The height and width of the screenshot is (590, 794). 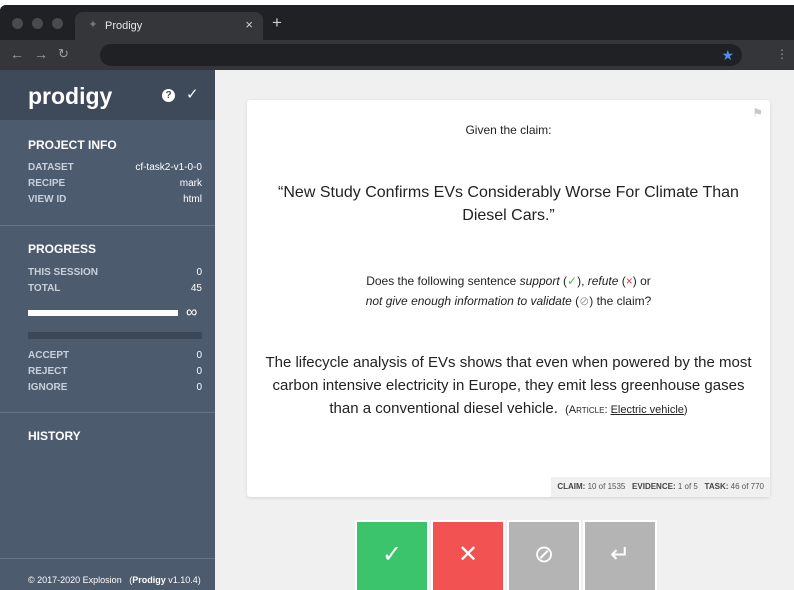 I want to click on browser-tab: ✦ Prodigy ×, so click(x=169, y=26).